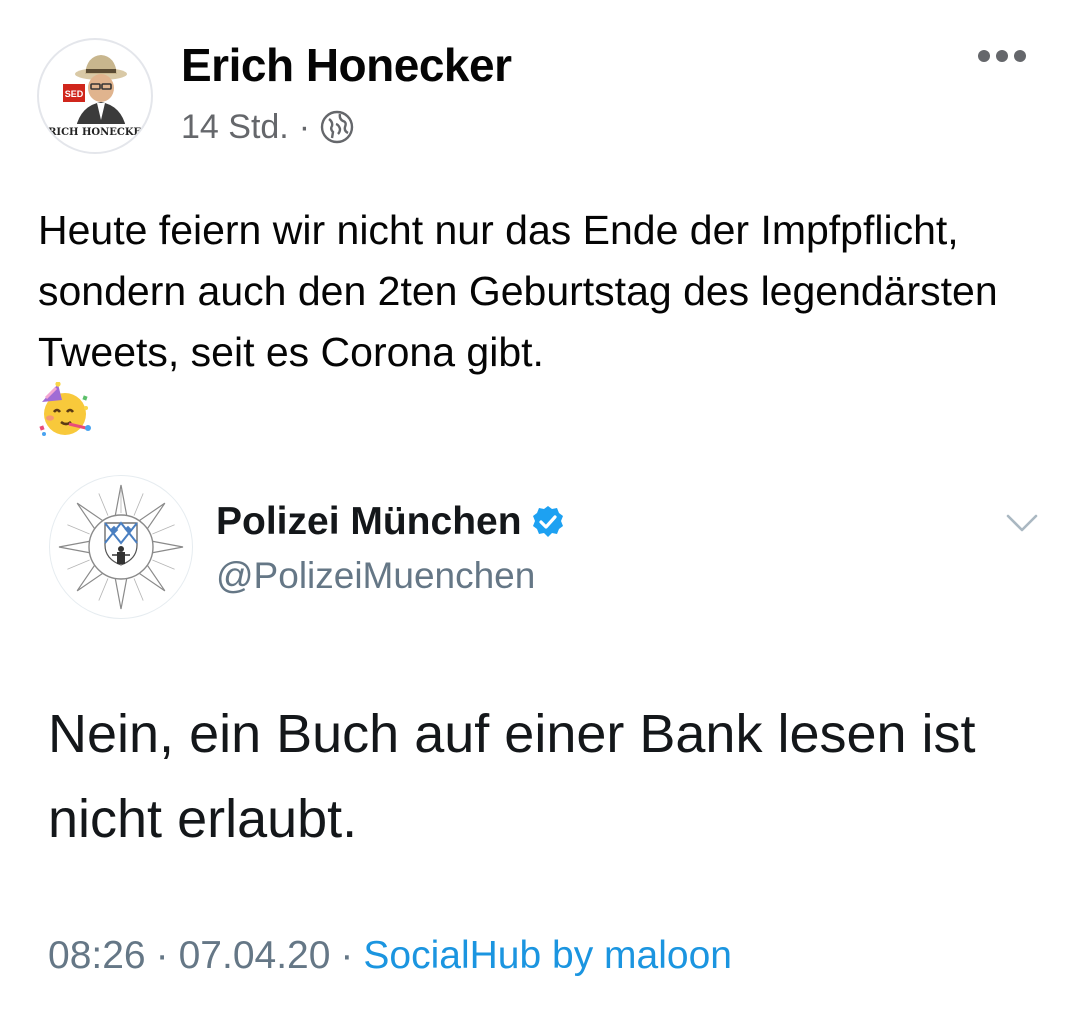  I want to click on svg-text: ERICH HONECKER, so click(95, 132).